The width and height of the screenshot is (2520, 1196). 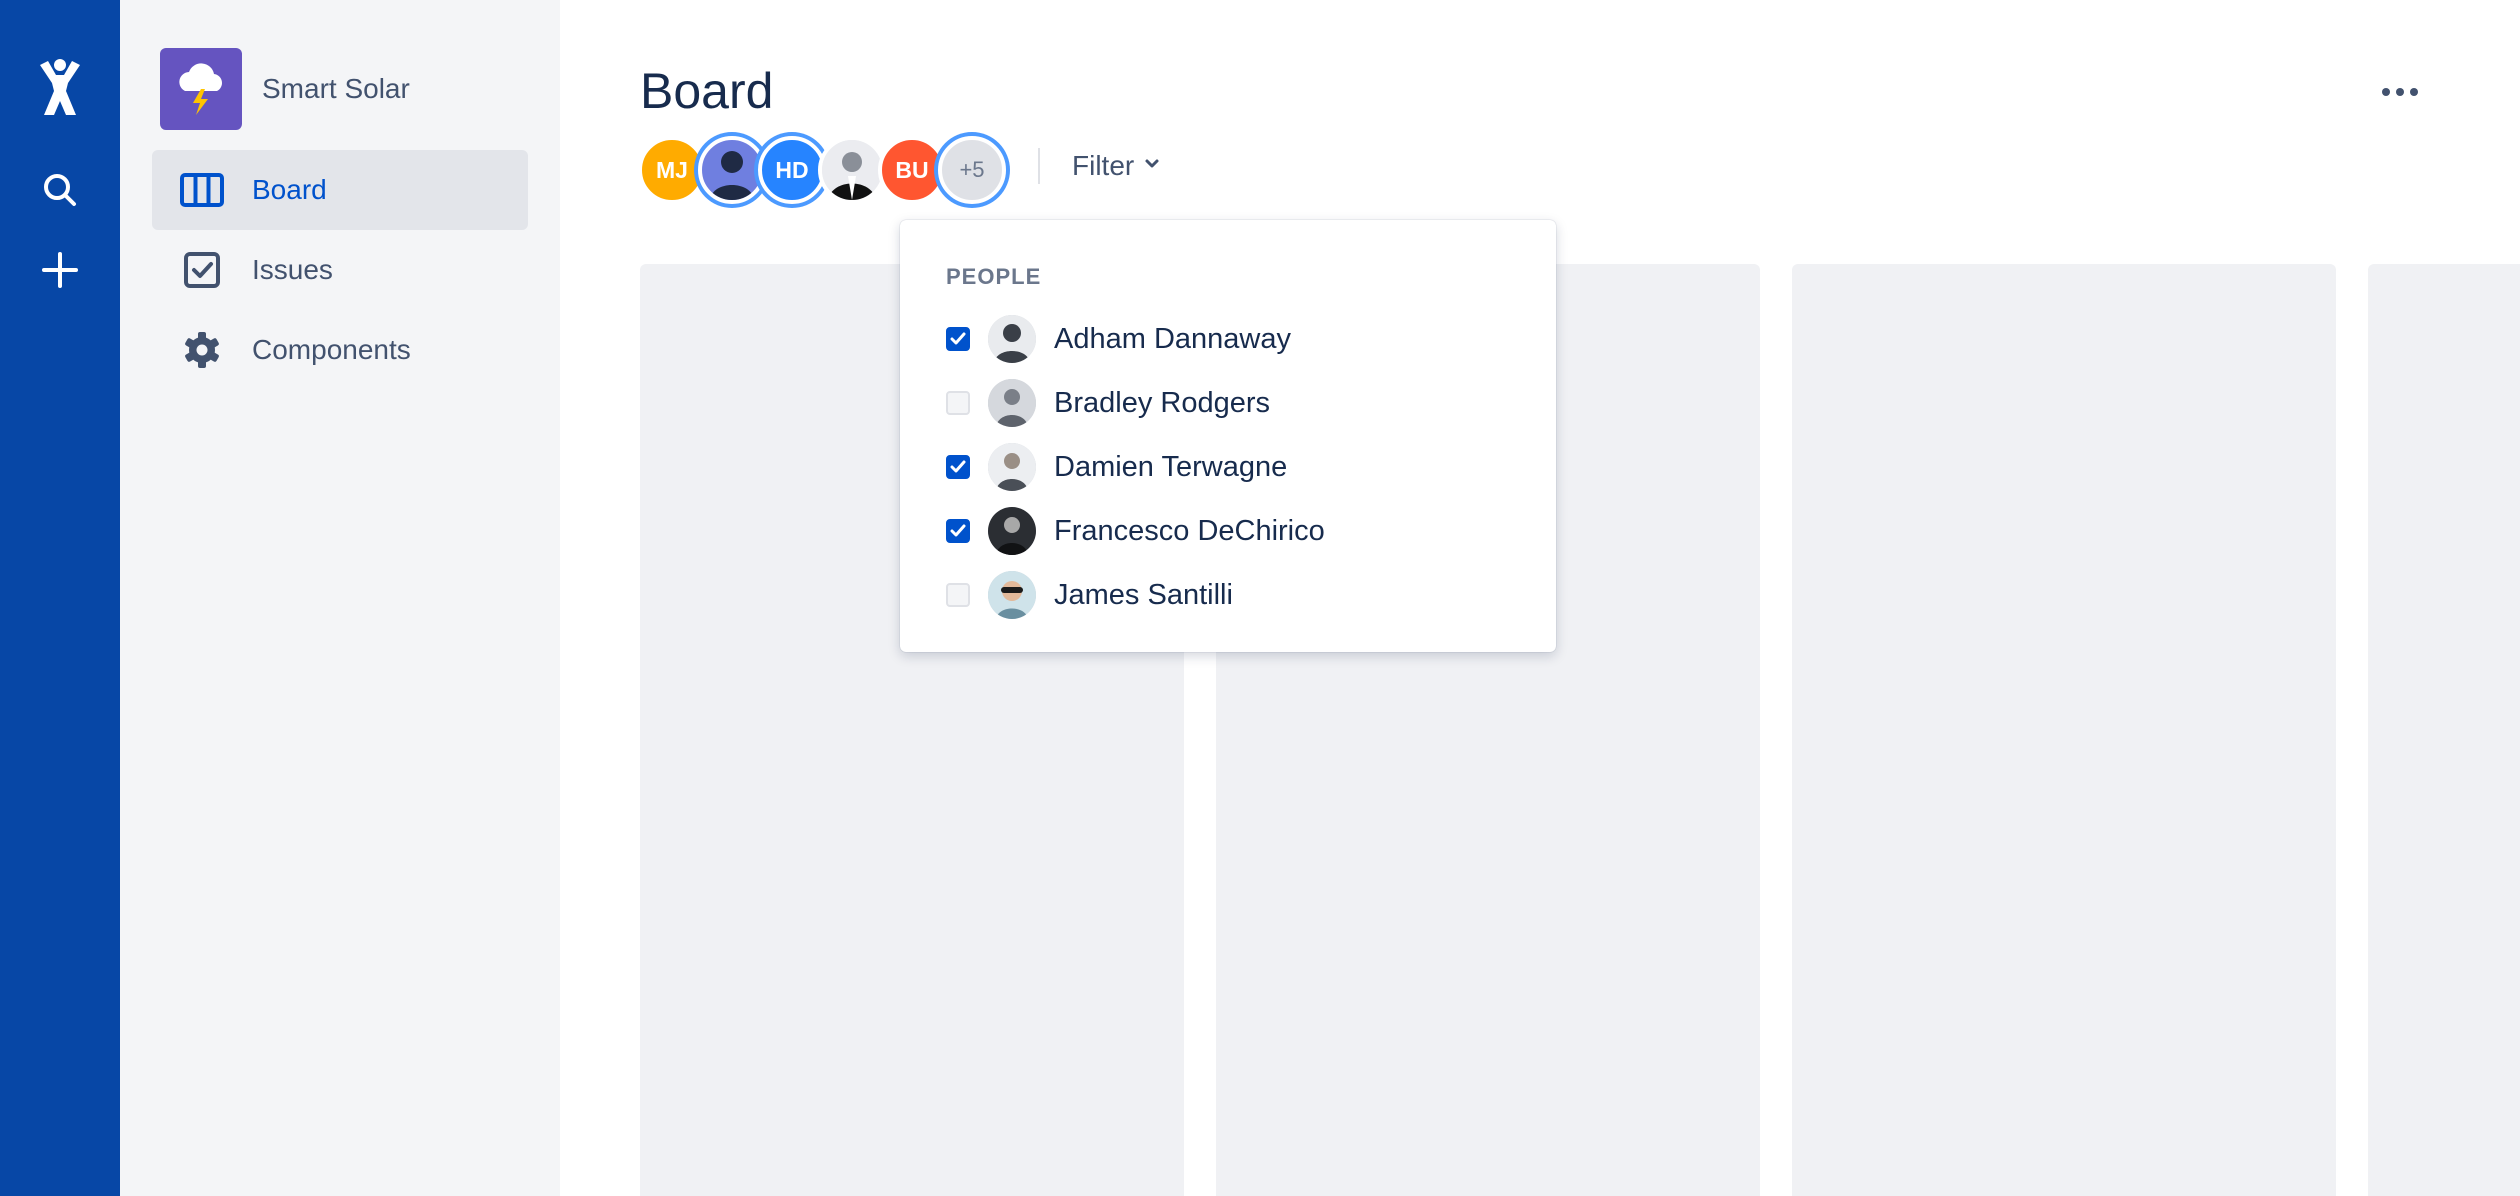 What do you see at coordinates (1143, 594) in the screenshot?
I see `person-name: James Santilli` at bounding box center [1143, 594].